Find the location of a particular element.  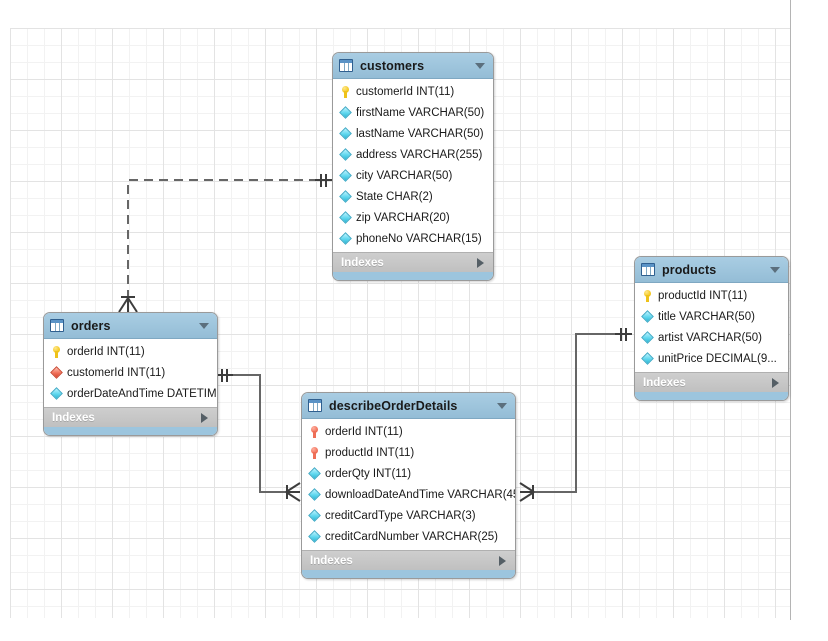

field-label: firstName VARCHAR(50) is located at coordinates (420, 112).